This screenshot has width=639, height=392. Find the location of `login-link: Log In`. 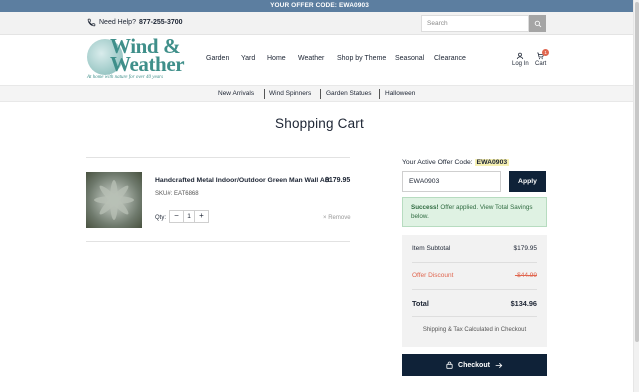

login-link: Log In is located at coordinates (520, 59).